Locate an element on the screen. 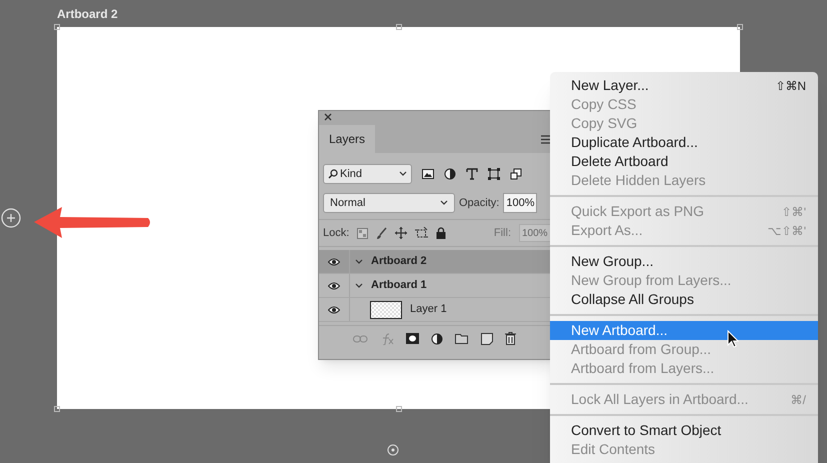  shape-icon is located at coordinates (494, 174).